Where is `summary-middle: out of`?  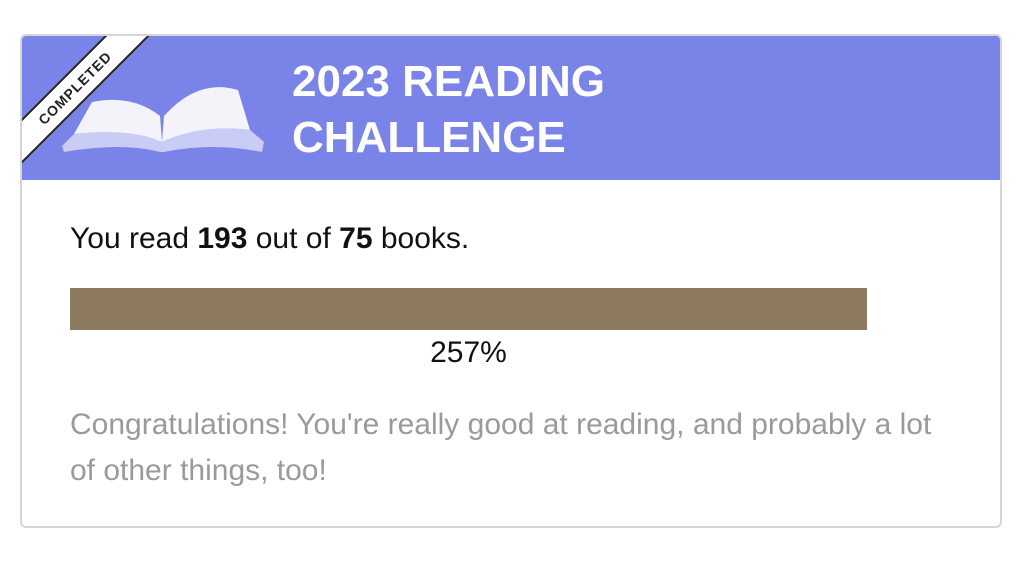
summary-middle: out of is located at coordinates (293, 238).